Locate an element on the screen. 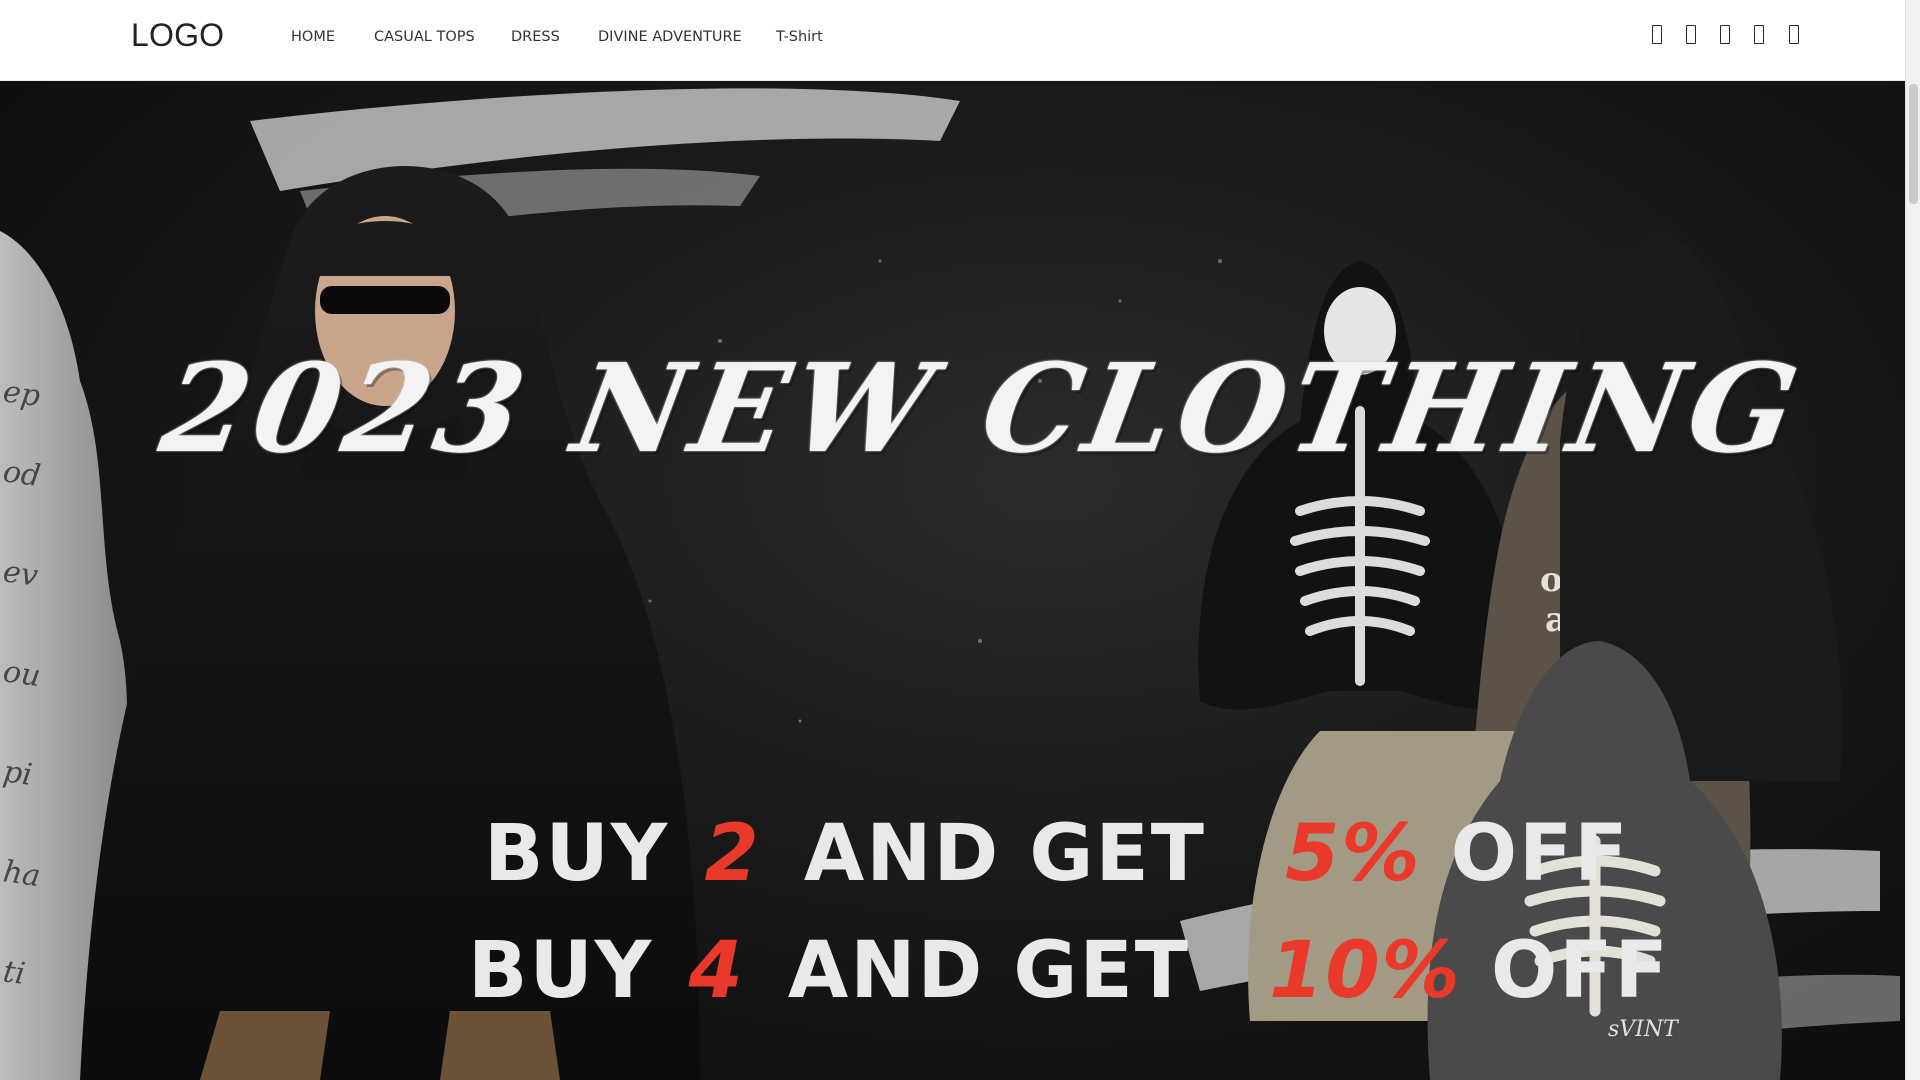 The height and width of the screenshot is (1080, 1920). heart-icon is located at coordinates (1725, 34).